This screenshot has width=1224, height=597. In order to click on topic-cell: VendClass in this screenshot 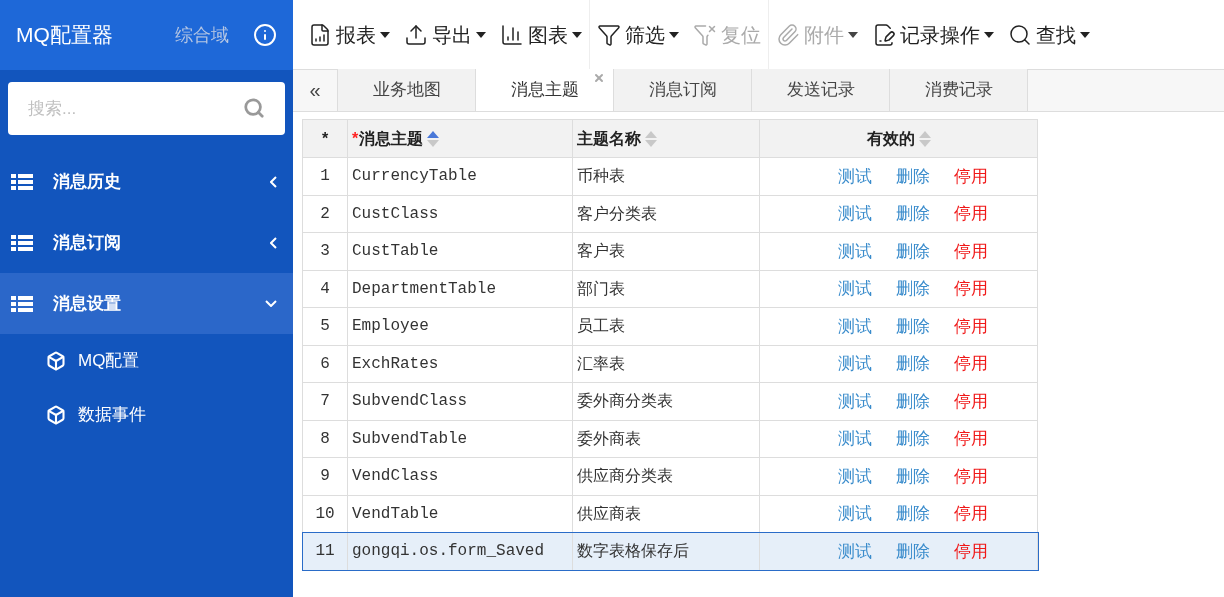, I will do `click(460, 476)`.